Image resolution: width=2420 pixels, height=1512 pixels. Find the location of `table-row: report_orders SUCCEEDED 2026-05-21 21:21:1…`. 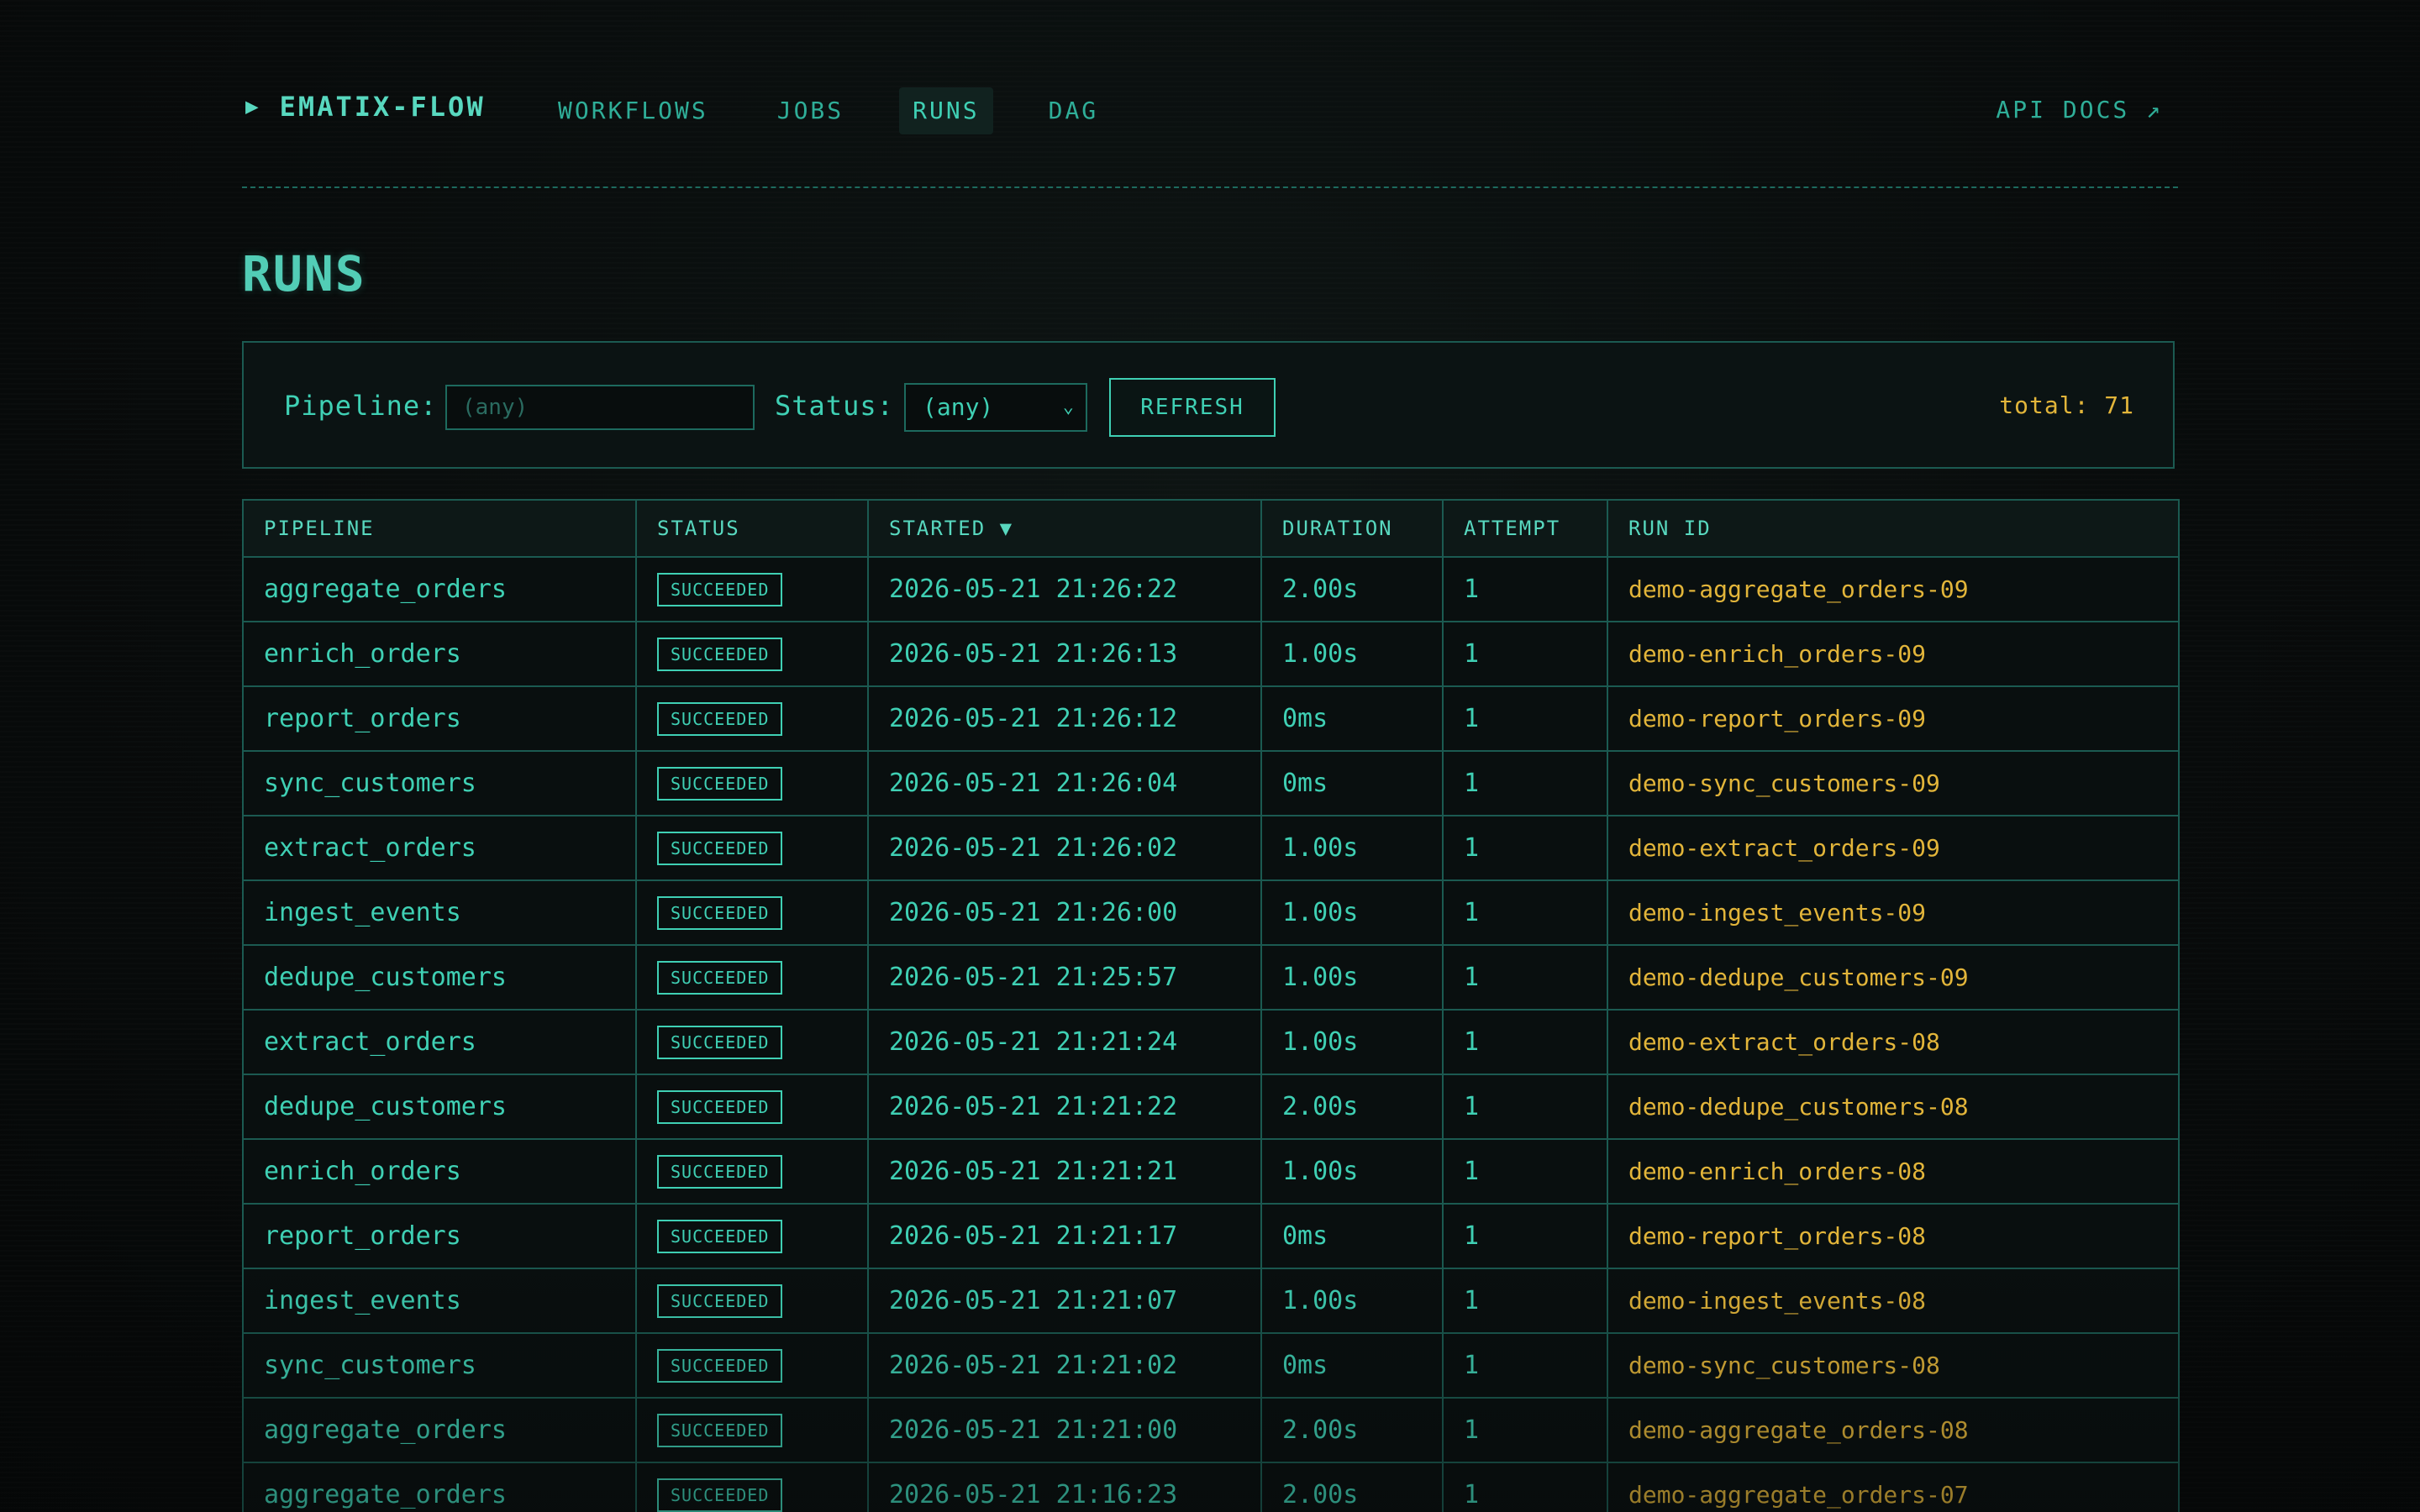

table-row: report_orders SUCCEEDED 2026-05-21 21:21:1… is located at coordinates (1211, 1236).